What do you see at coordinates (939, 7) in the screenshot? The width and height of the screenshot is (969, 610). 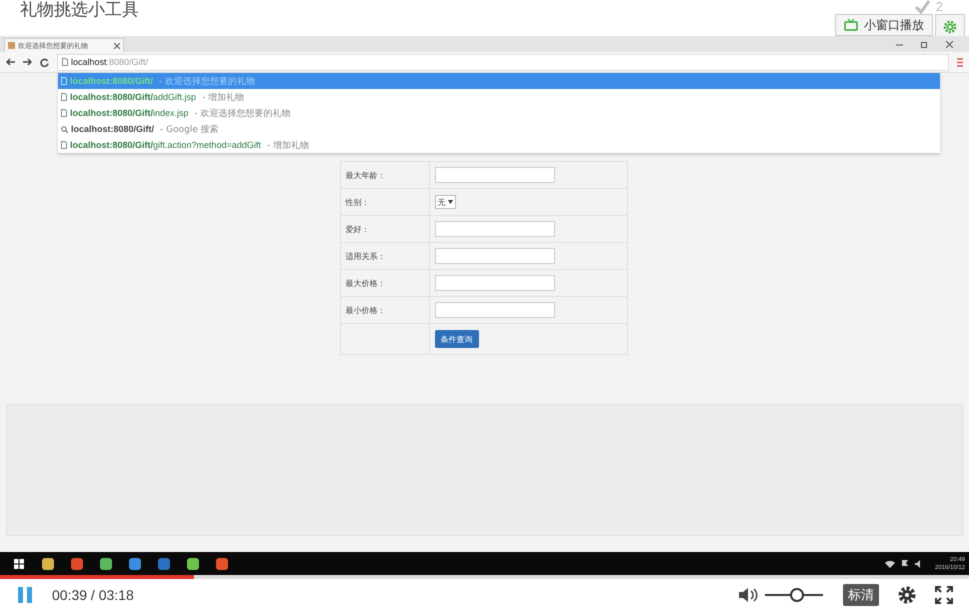 I see `count-label: 2` at bounding box center [939, 7].